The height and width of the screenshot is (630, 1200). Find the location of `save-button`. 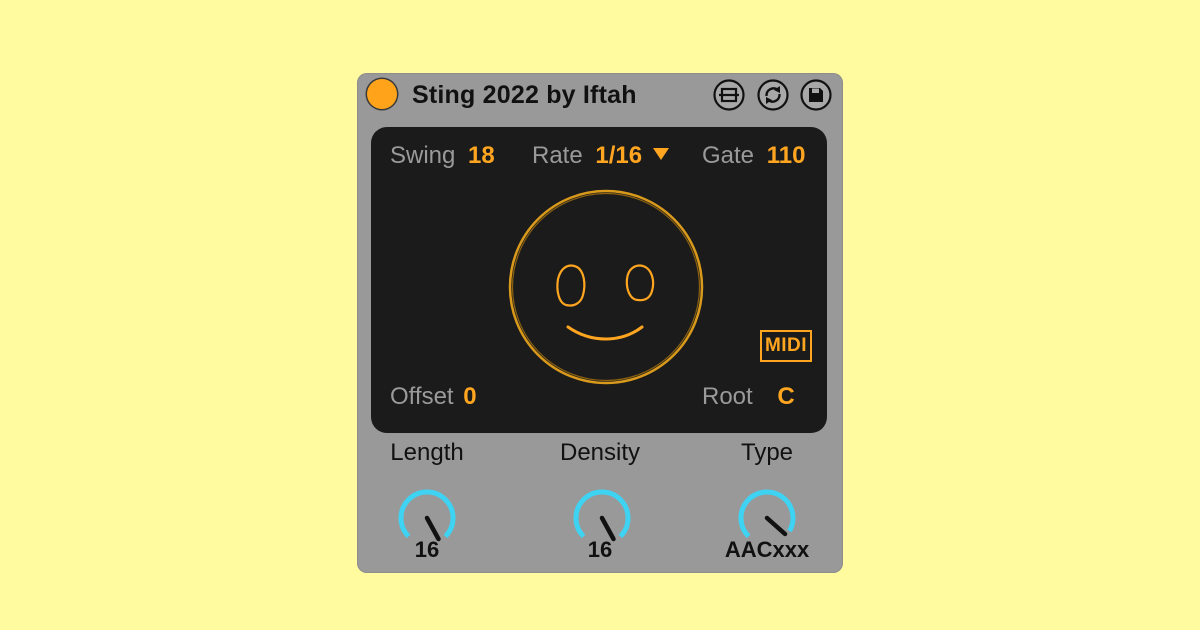

save-button is located at coordinates (816, 95).